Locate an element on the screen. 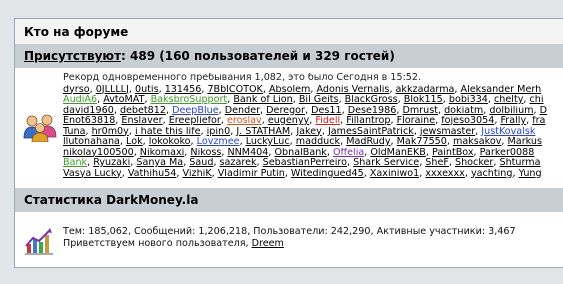 This screenshot has height=284, width=563. user-link: D is located at coordinates (543, 111).